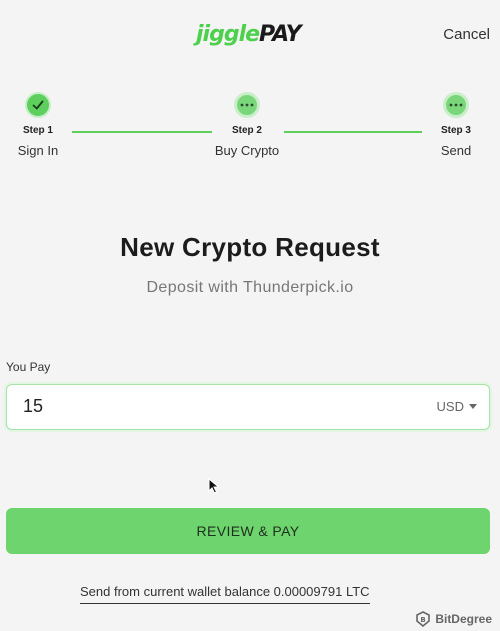 Image resolution: width=500 pixels, height=631 pixels. What do you see at coordinates (173, 406) in the screenshot?
I see `amount-input` at bounding box center [173, 406].